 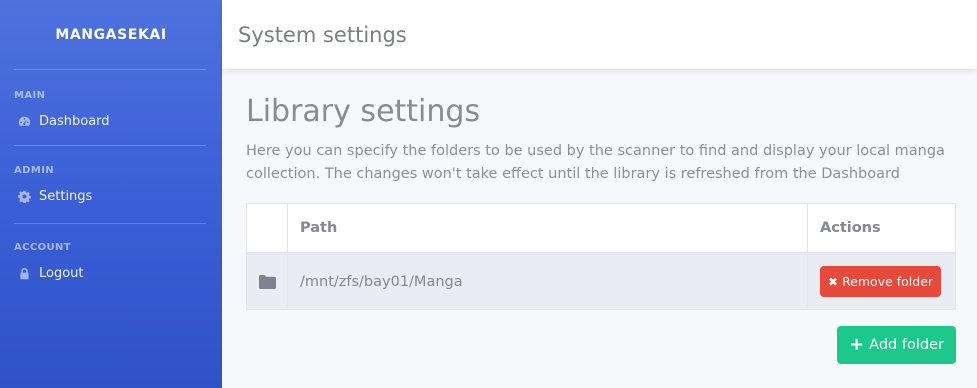 I want to click on table-row: /mnt/zfs/bay01/Manga ✖ Remove folder, so click(x=601, y=281).